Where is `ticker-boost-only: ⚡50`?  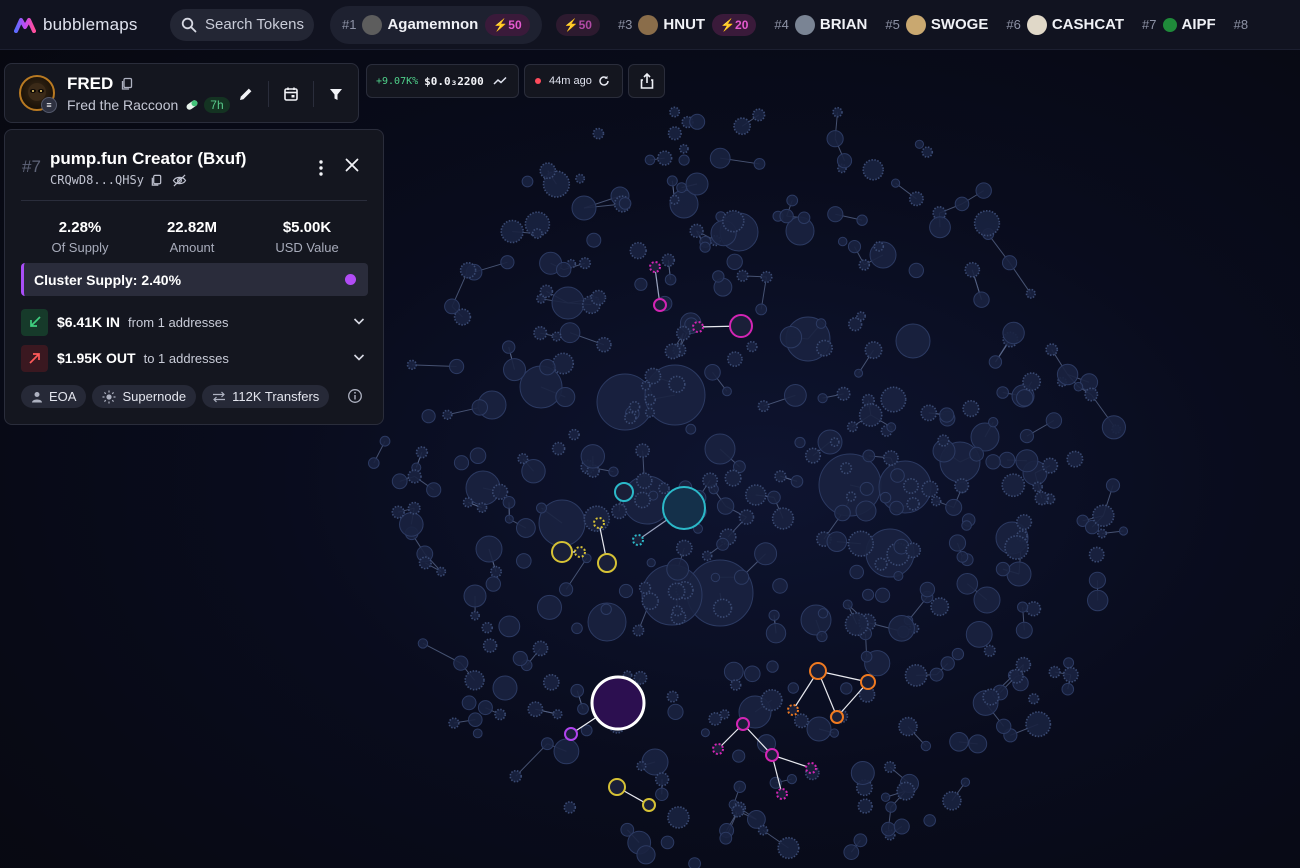 ticker-boost-only: ⚡50 is located at coordinates (577, 24).